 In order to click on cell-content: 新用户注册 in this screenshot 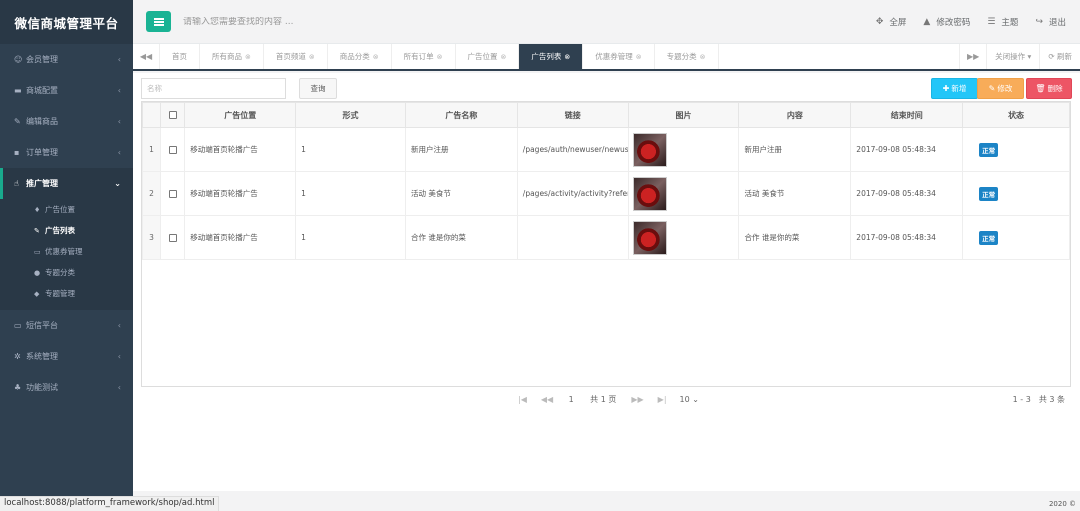, I will do `click(795, 149)`.